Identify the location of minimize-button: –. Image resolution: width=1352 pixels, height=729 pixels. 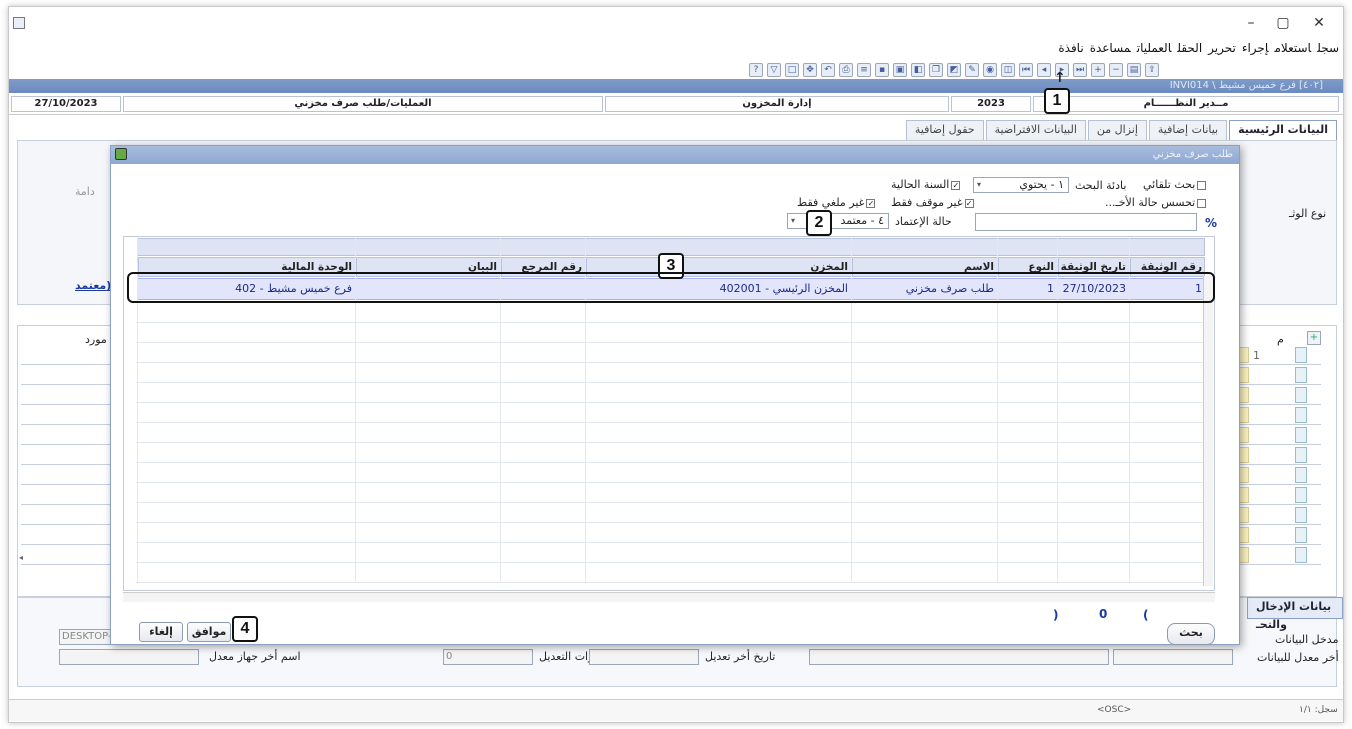
(1251, 24).